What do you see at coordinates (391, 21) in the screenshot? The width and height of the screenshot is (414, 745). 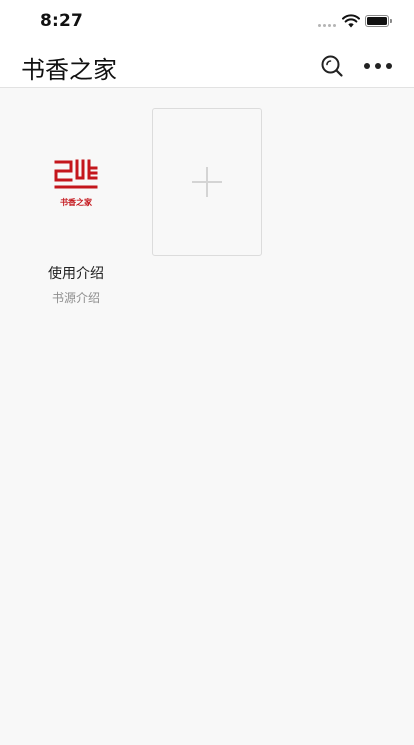 I see `battery-tip` at bounding box center [391, 21].